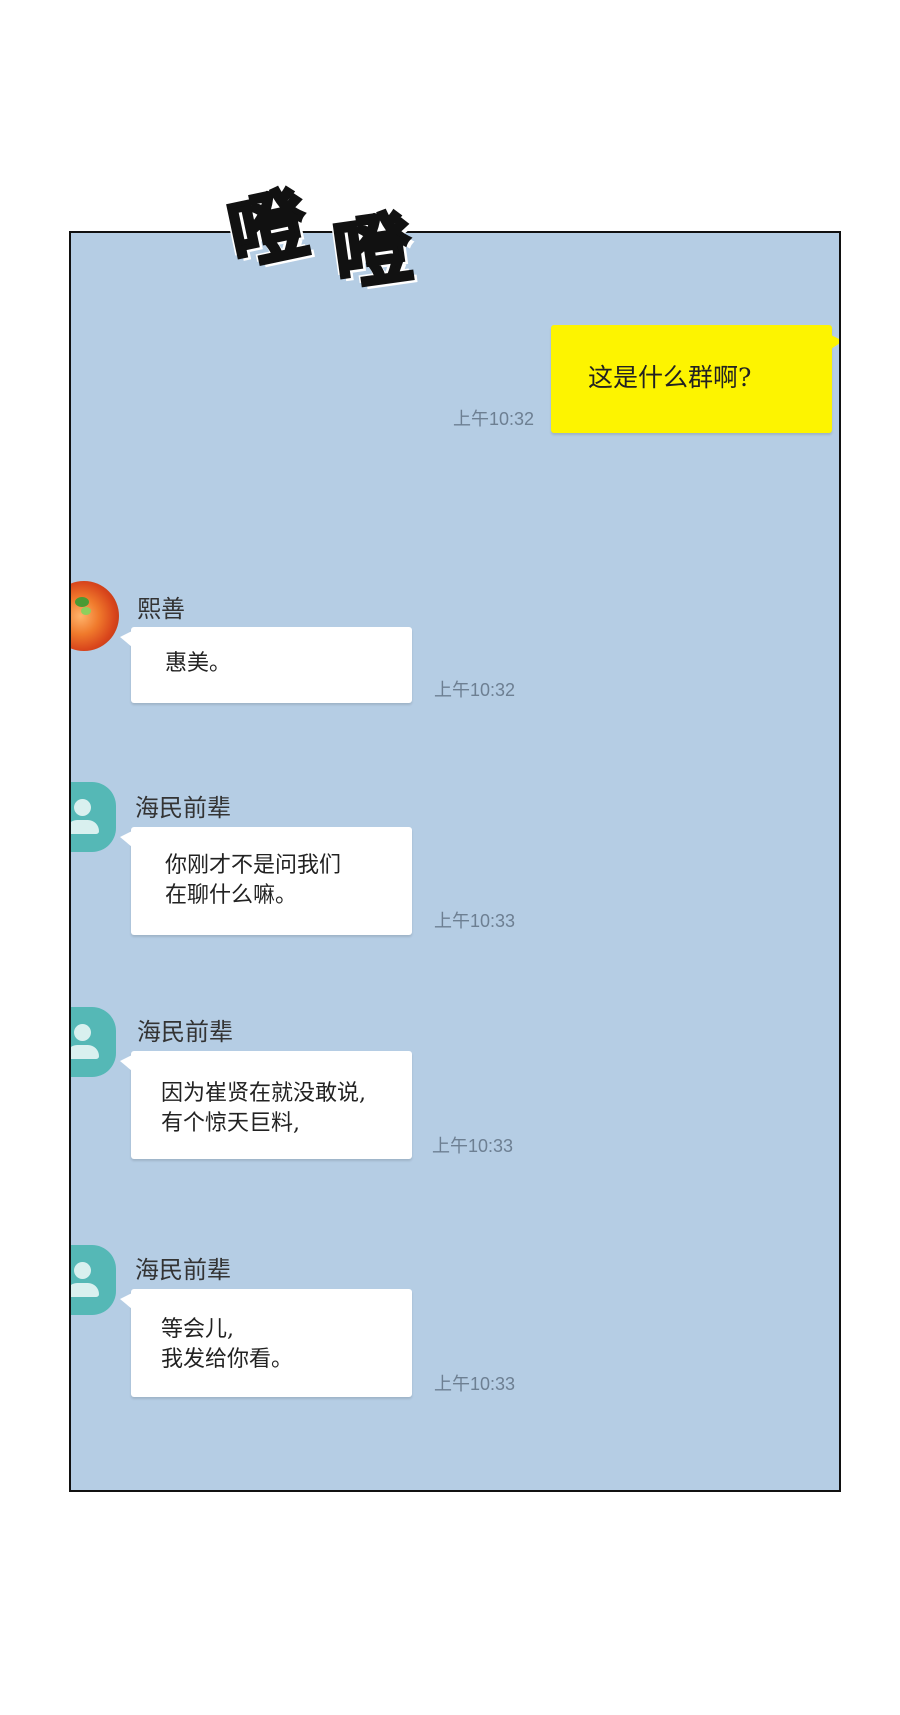  Describe the element at coordinates (95, 616) in the screenshot. I see `avatar-xishan` at that location.